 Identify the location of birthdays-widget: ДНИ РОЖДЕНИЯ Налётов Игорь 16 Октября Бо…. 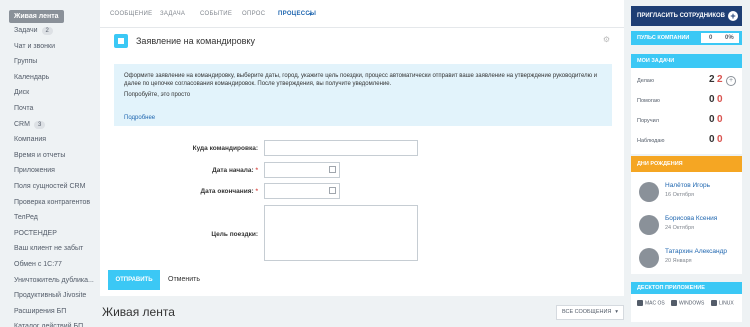
(686, 215).